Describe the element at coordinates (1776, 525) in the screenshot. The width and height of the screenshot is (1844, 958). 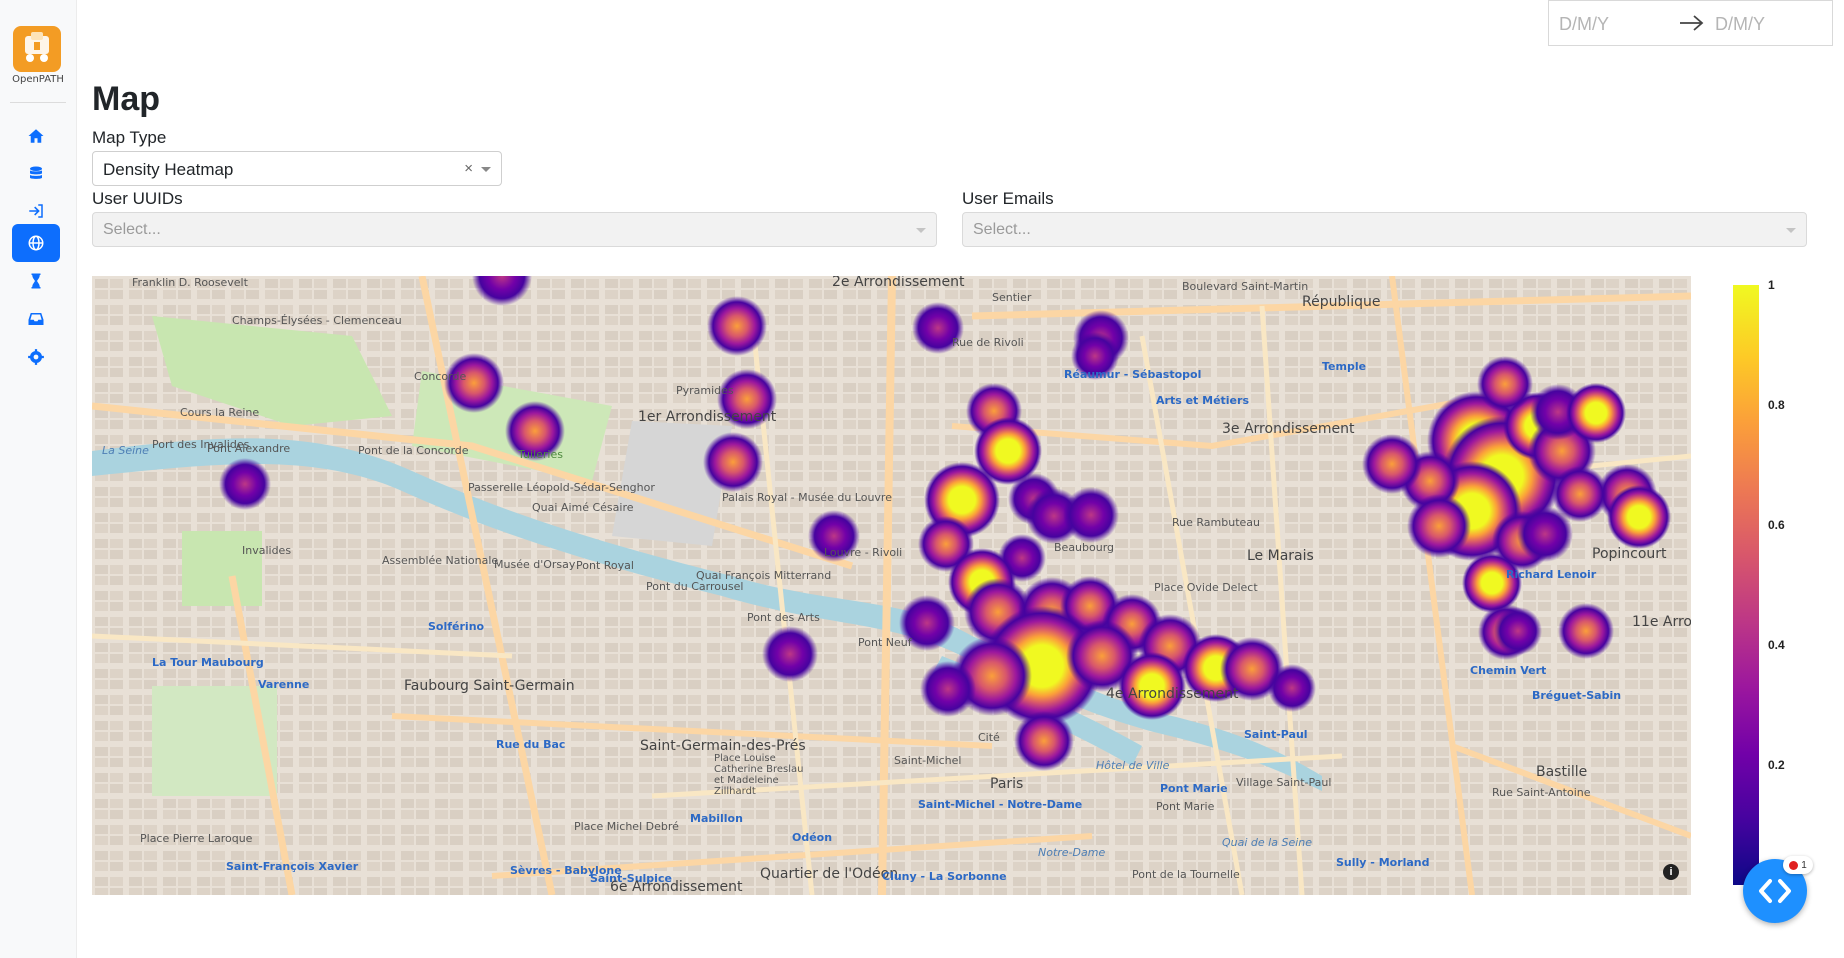
I see `colorbar-tick: 0.6` at that location.